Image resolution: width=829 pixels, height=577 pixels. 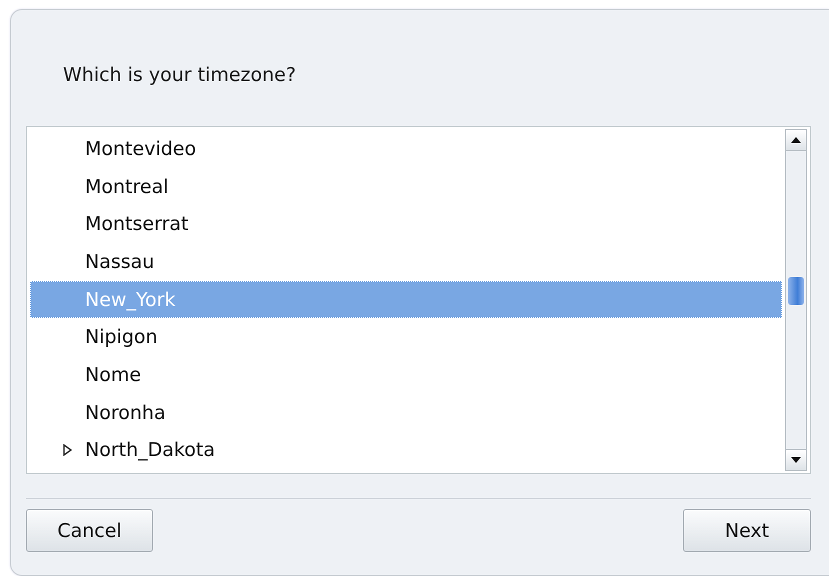 What do you see at coordinates (406, 224) in the screenshot?
I see `timezone-item: Montserrat` at bounding box center [406, 224].